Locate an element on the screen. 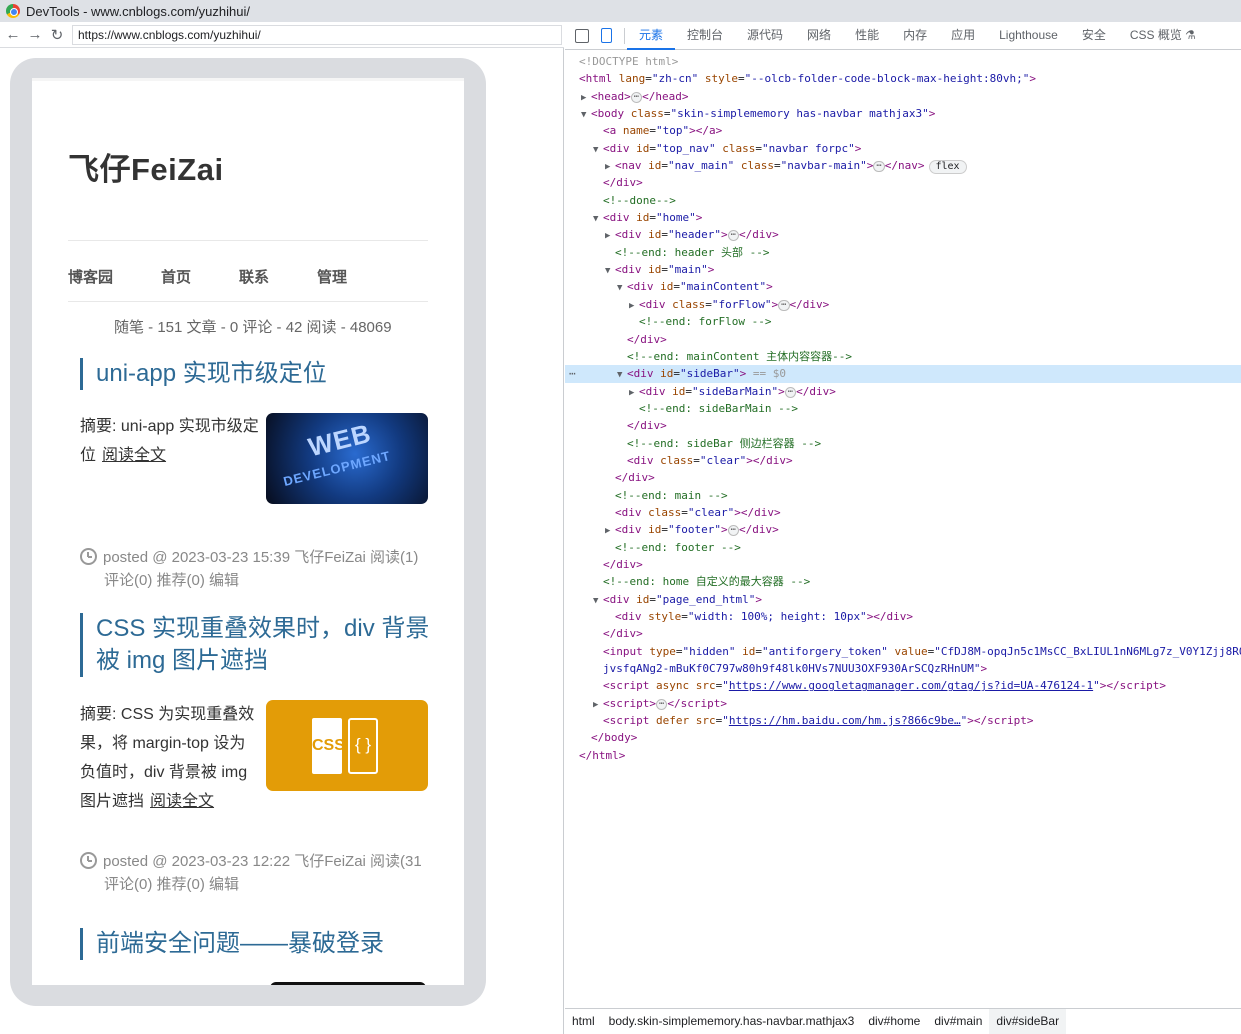 Image resolution: width=1241 pixels, height=1034 pixels. dom-node: <!DOCTYPE html> is located at coordinates (903, 61).